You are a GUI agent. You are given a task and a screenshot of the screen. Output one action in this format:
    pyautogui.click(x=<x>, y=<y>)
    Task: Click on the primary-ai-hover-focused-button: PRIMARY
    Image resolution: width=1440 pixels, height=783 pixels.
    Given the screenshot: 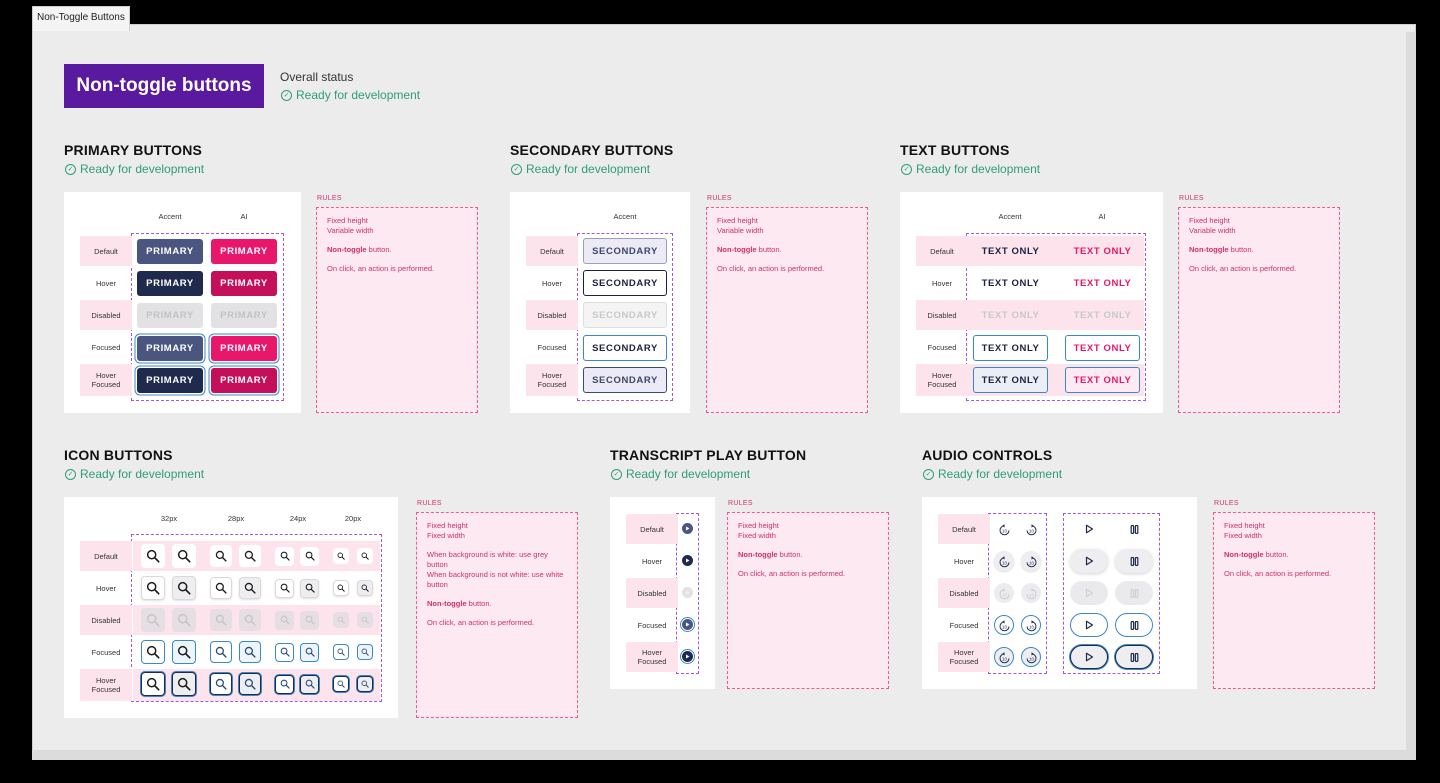 What is the action you would take?
    pyautogui.click(x=244, y=380)
    